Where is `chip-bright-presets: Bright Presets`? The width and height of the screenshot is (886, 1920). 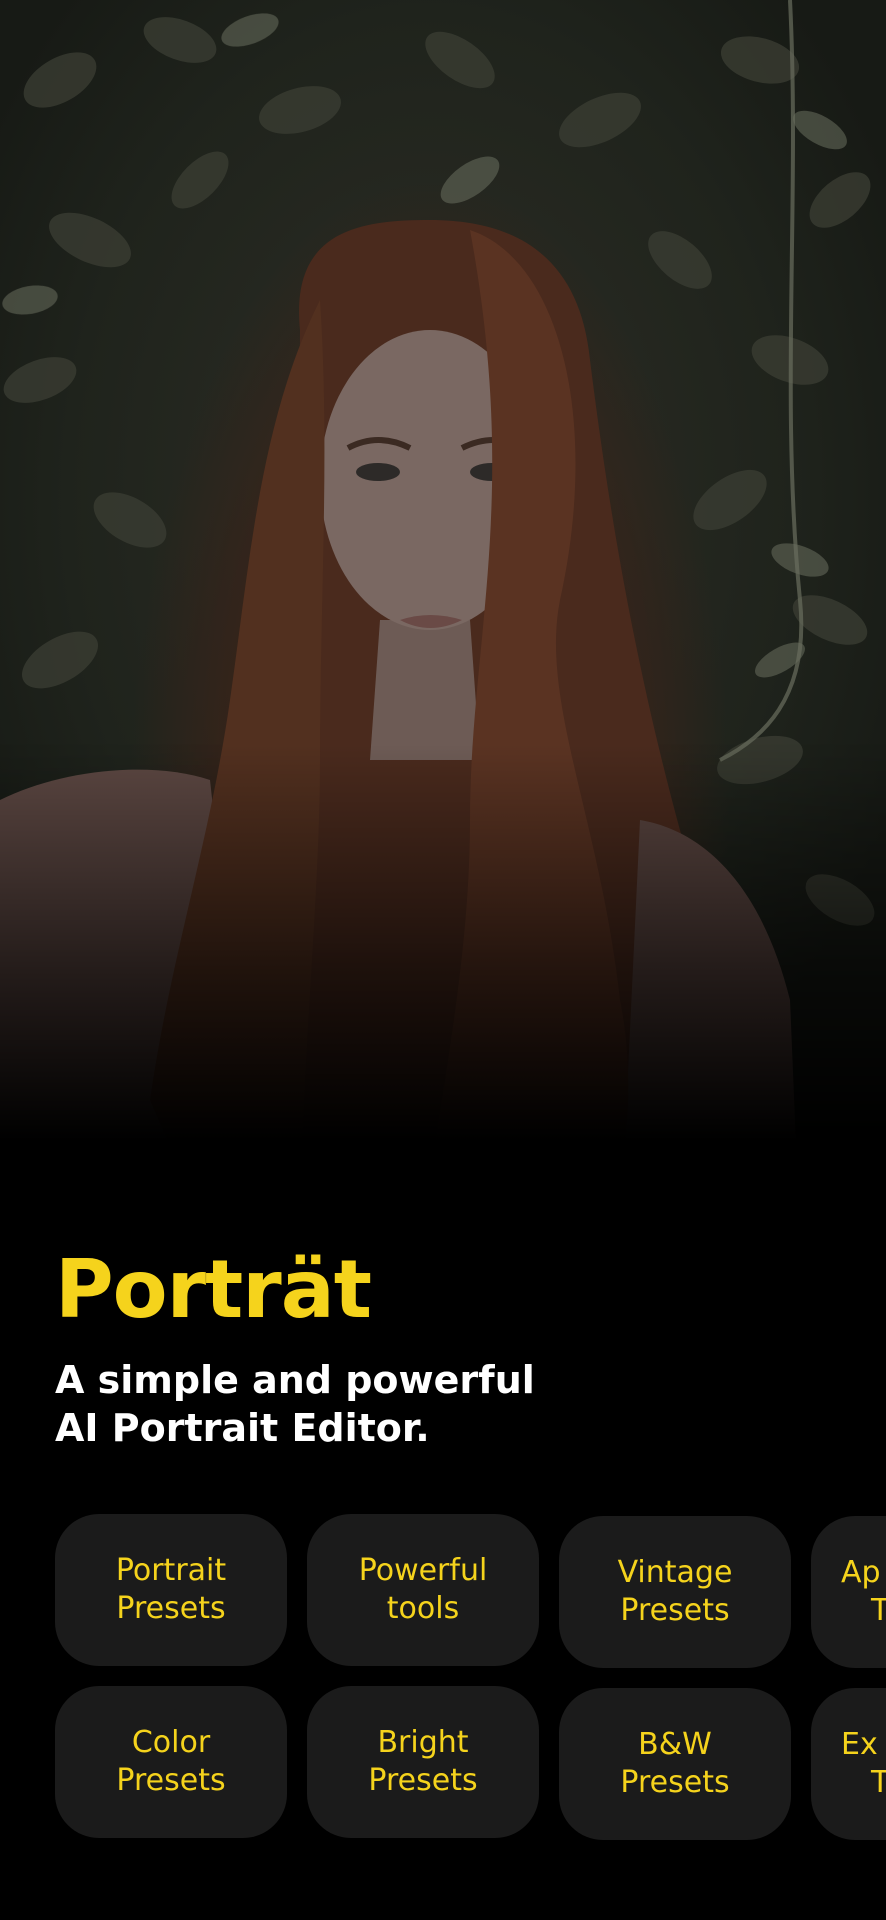
chip-bright-presets: Bright Presets is located at coordinates (423, 1762).